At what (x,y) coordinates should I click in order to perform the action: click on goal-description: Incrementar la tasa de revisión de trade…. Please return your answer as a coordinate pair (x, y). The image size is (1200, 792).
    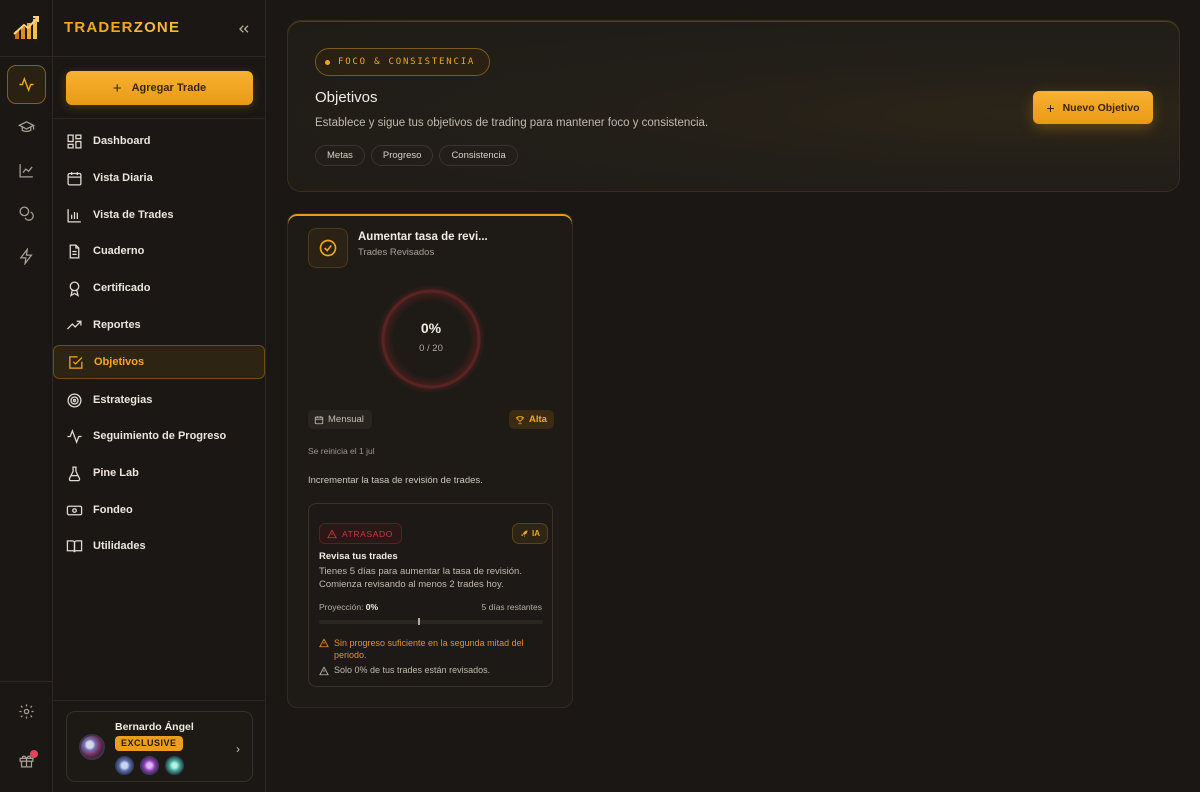
    Looking at the image, I should click on (395, 480).